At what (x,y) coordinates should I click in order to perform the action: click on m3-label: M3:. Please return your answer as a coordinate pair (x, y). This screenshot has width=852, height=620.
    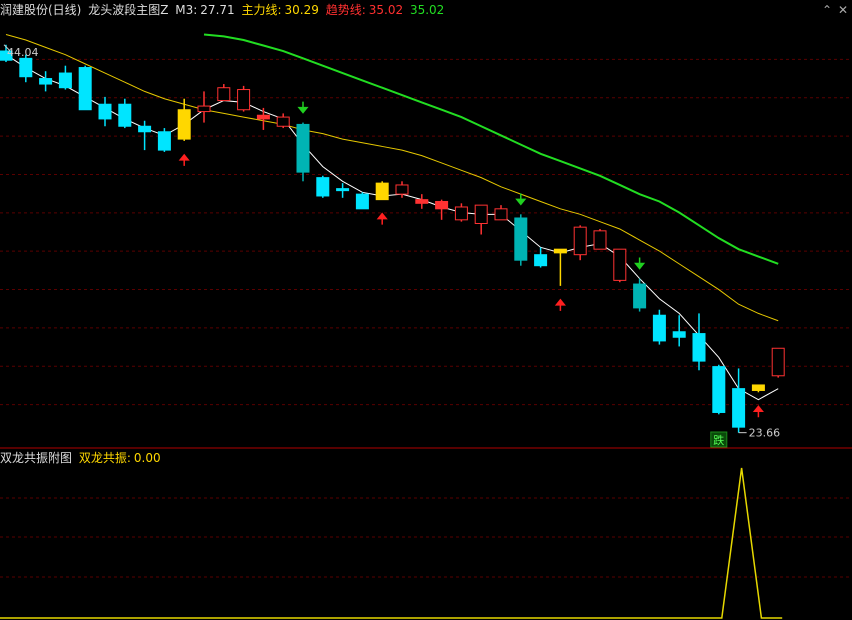
    Looking at the image, I should click on (186, 10).